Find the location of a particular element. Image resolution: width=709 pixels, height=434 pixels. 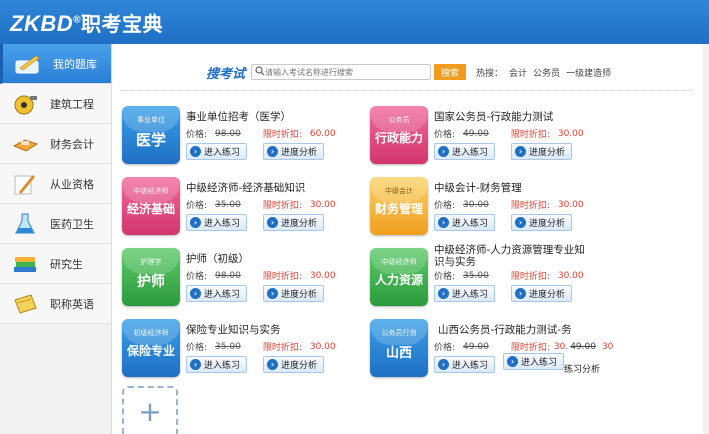

sidebar-item-graduate: 研究生 is located at coordinates (55, 264).